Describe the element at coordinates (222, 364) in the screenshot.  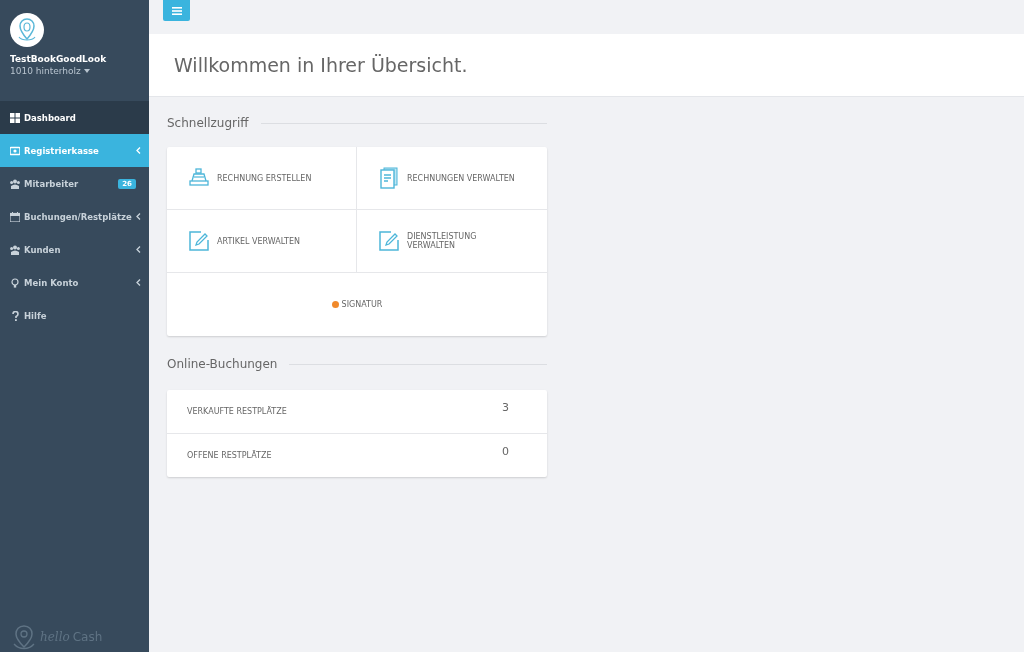
I see `section-heading: Online-Buchungen` at that location.